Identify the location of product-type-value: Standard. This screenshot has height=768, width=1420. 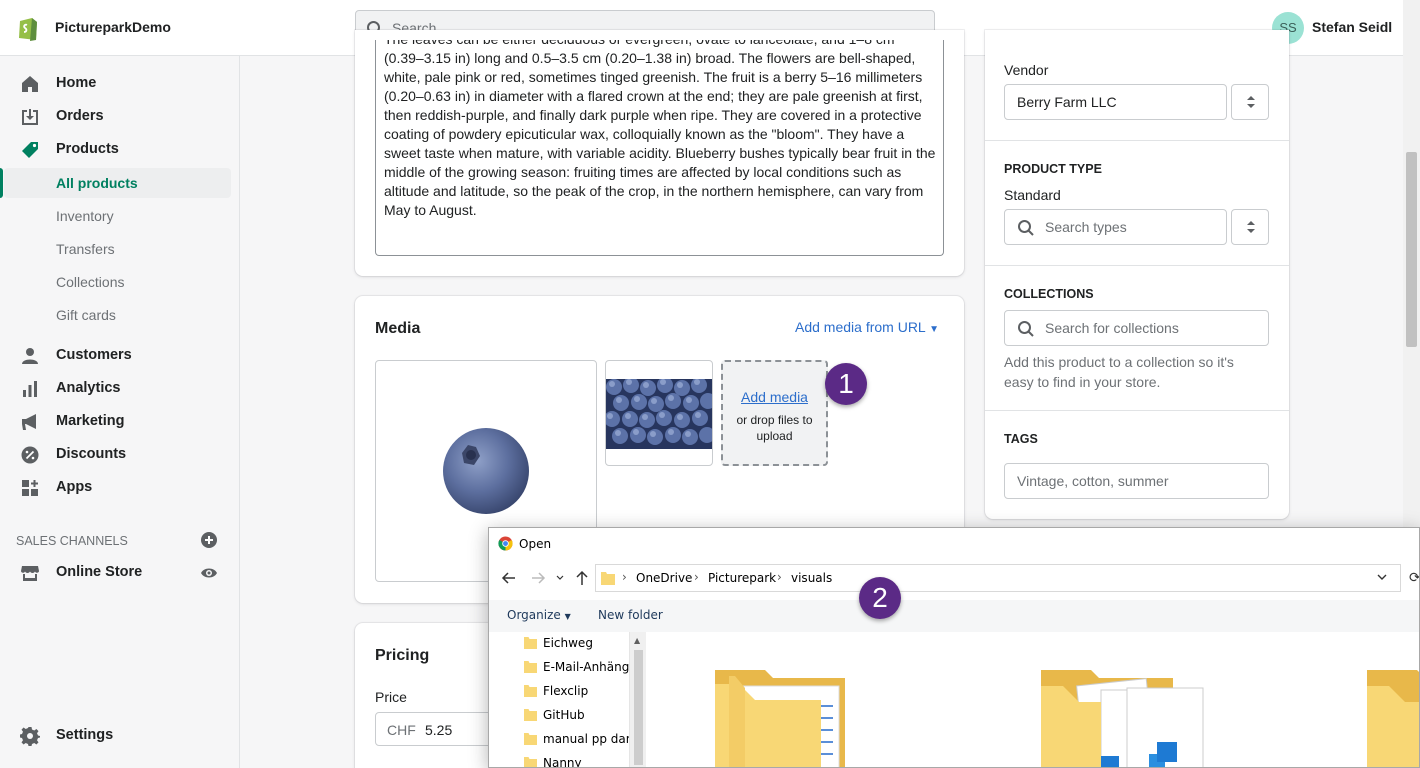
(1032, 195).